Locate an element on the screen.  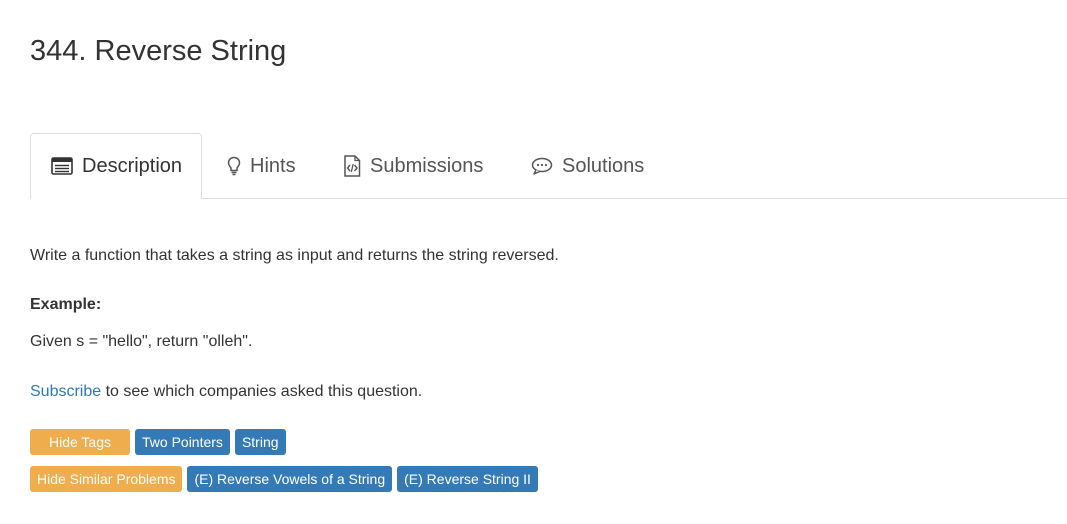
similar-problem-reverse-string-ii: (E) Reverse String II is located at coordinates (467, 479).